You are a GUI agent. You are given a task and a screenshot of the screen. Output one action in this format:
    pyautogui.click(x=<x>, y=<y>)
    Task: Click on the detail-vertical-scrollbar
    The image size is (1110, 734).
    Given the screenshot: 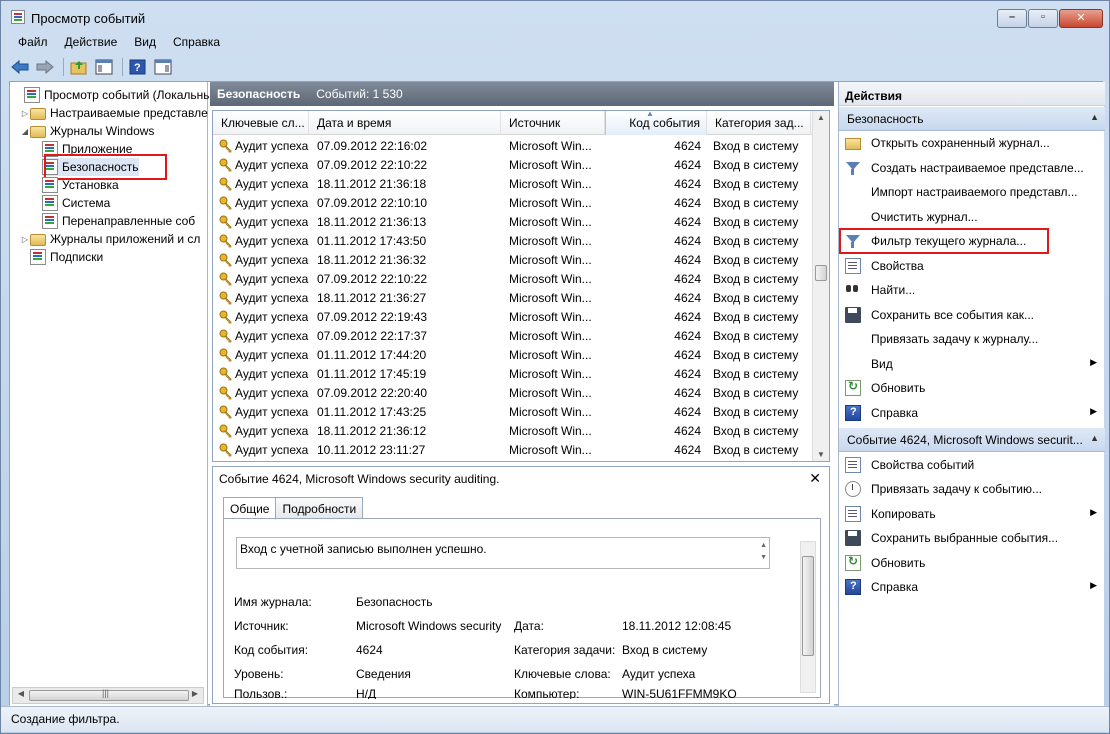 What is the action you would take?
    pyautogui.click(x=808, y=617)
    